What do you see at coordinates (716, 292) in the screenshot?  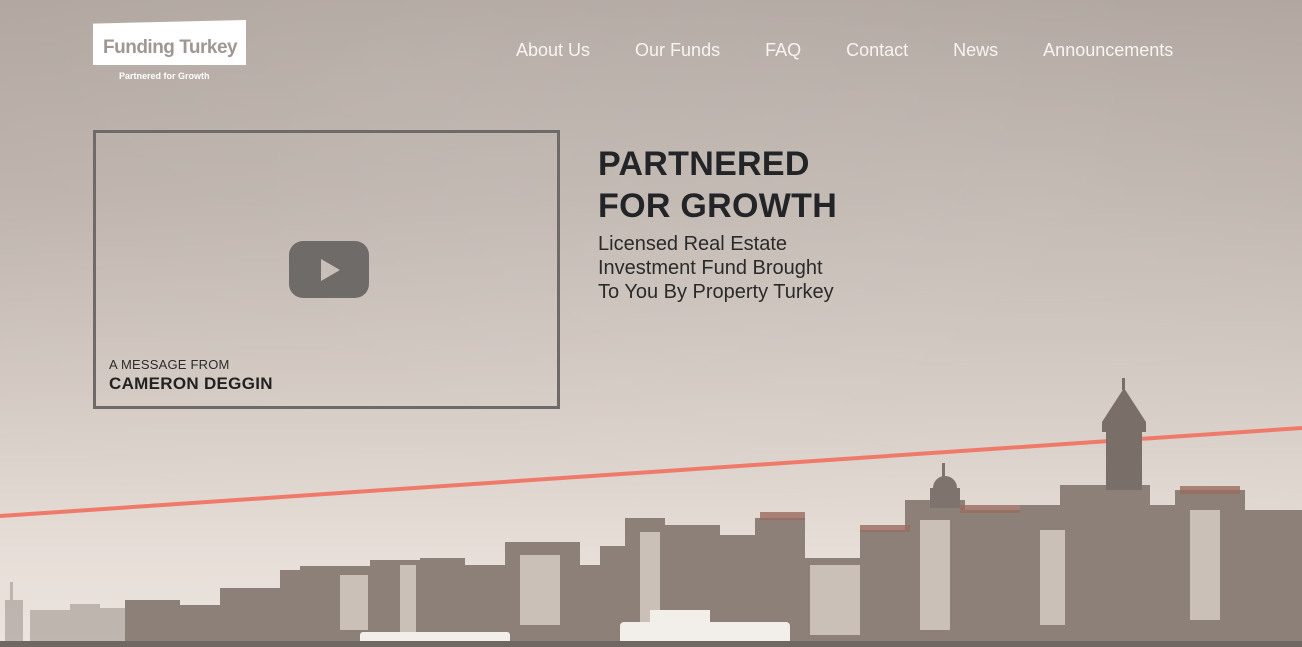 I see `hero-subtitle-line3: To You By Property Turkey` at bounding box center [716, 292].